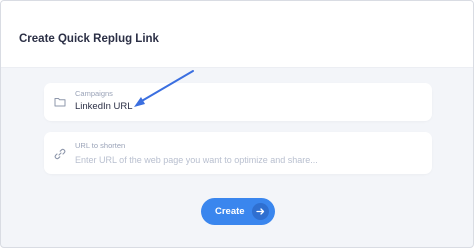 The image size is (474, 248). What do you see at coordinates (60, 102) in the screenshot?
I see `folder-icon` at bounding box center [60, 102].